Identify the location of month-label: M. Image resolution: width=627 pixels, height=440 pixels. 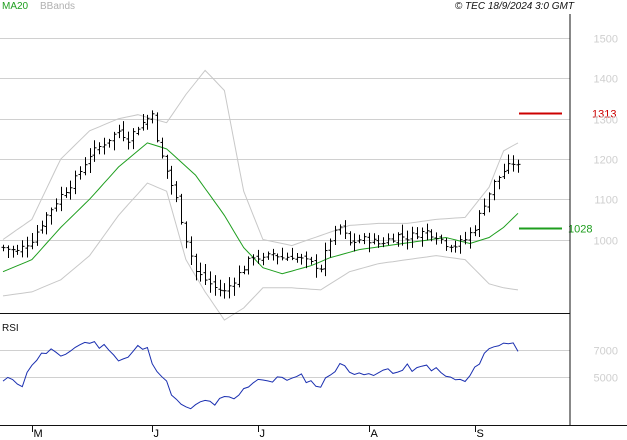
(38, 434).